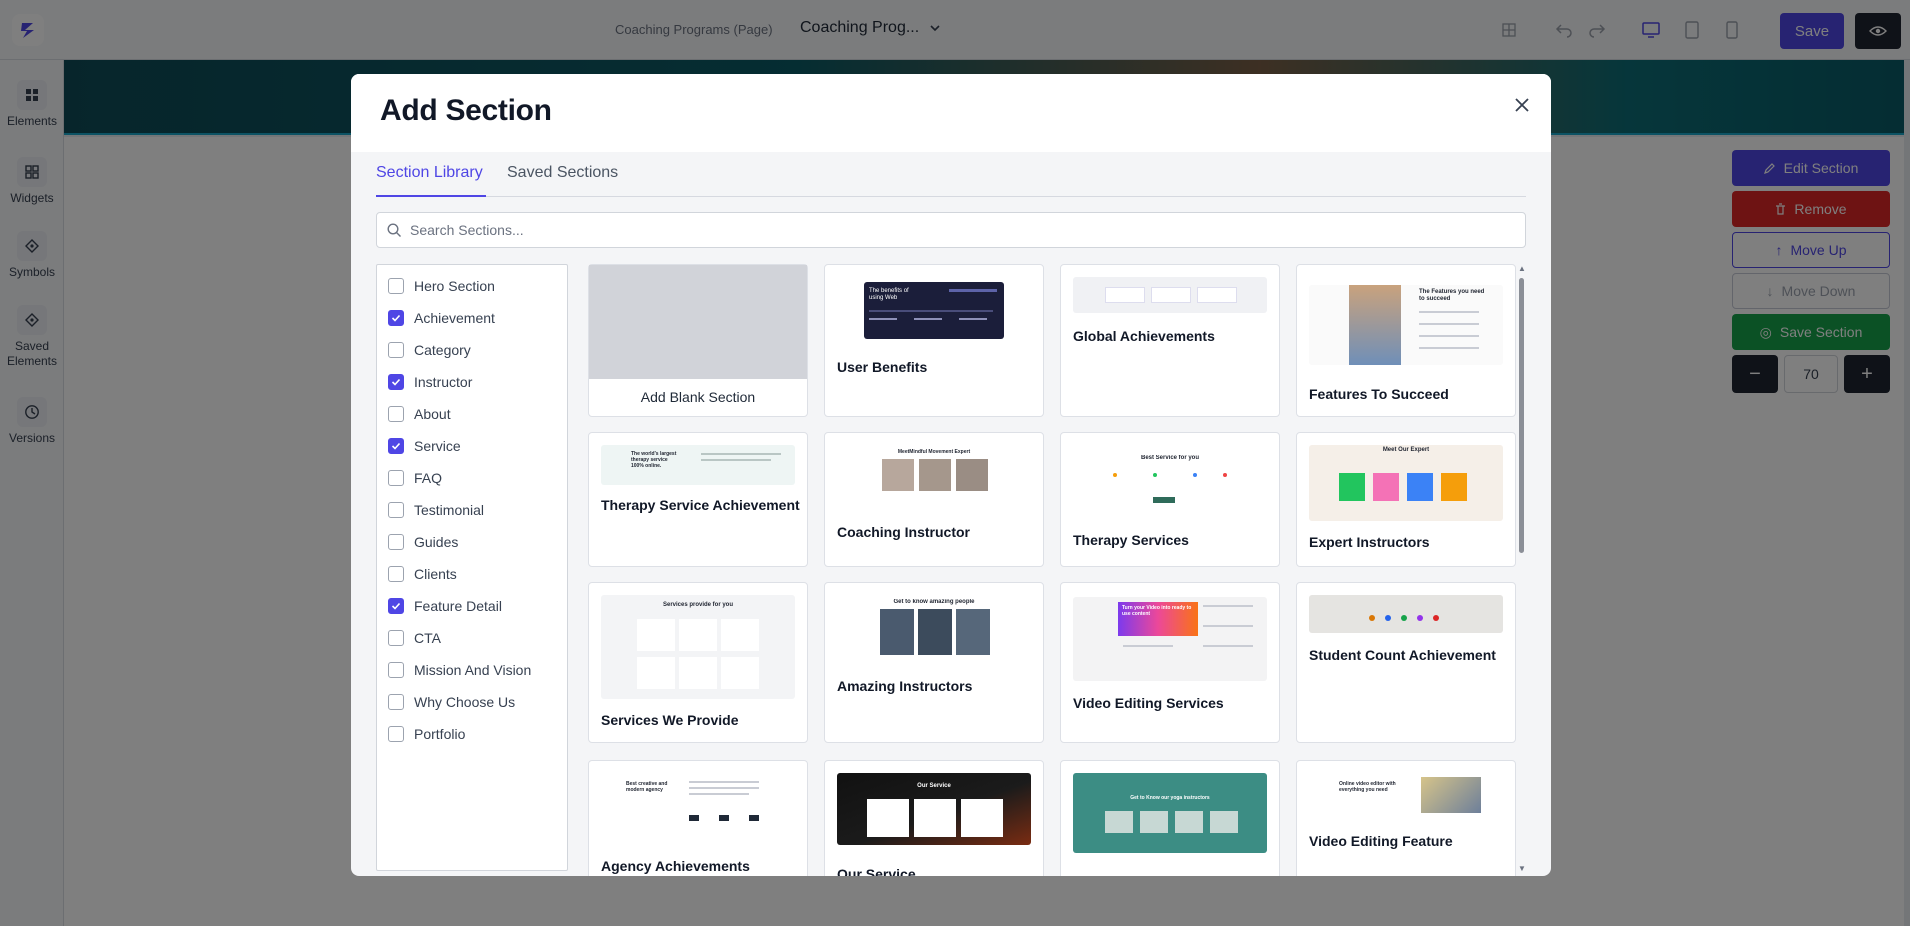 This screenshot has width=1910, height=926. I want to click on category-filter-item: Guides, so click(423, 542).